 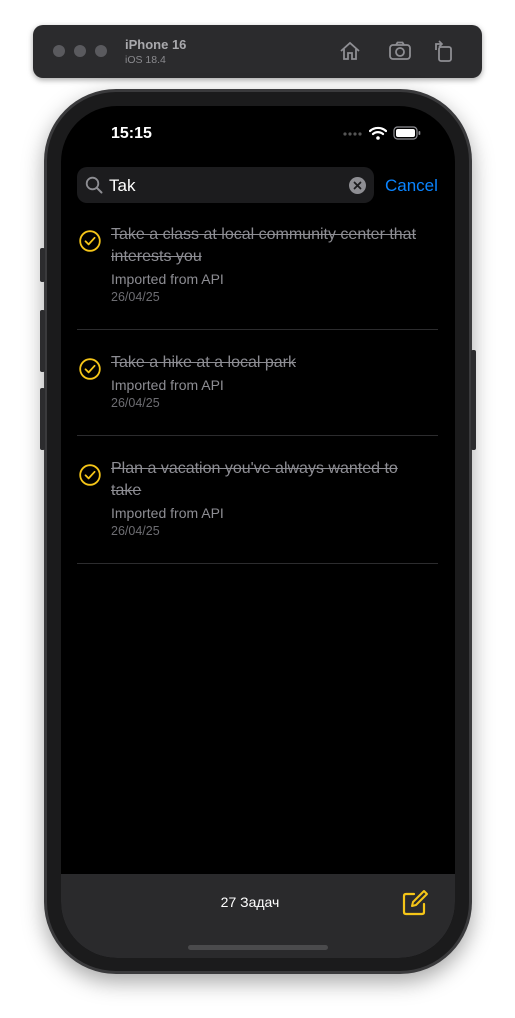 What do you see at coordinates (357, 185) in the screenshot?
I see `clear-search-icon` at bounding box center [357, 185].